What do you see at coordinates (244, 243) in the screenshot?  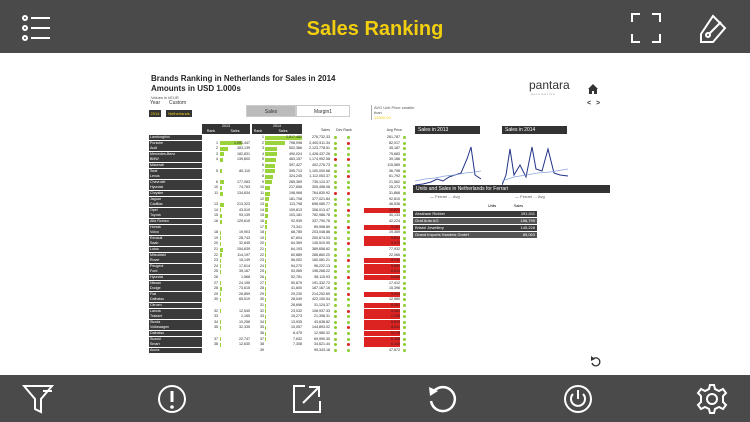 I see `sales-2013-value: 32,845` at bounding box center [244, 243].